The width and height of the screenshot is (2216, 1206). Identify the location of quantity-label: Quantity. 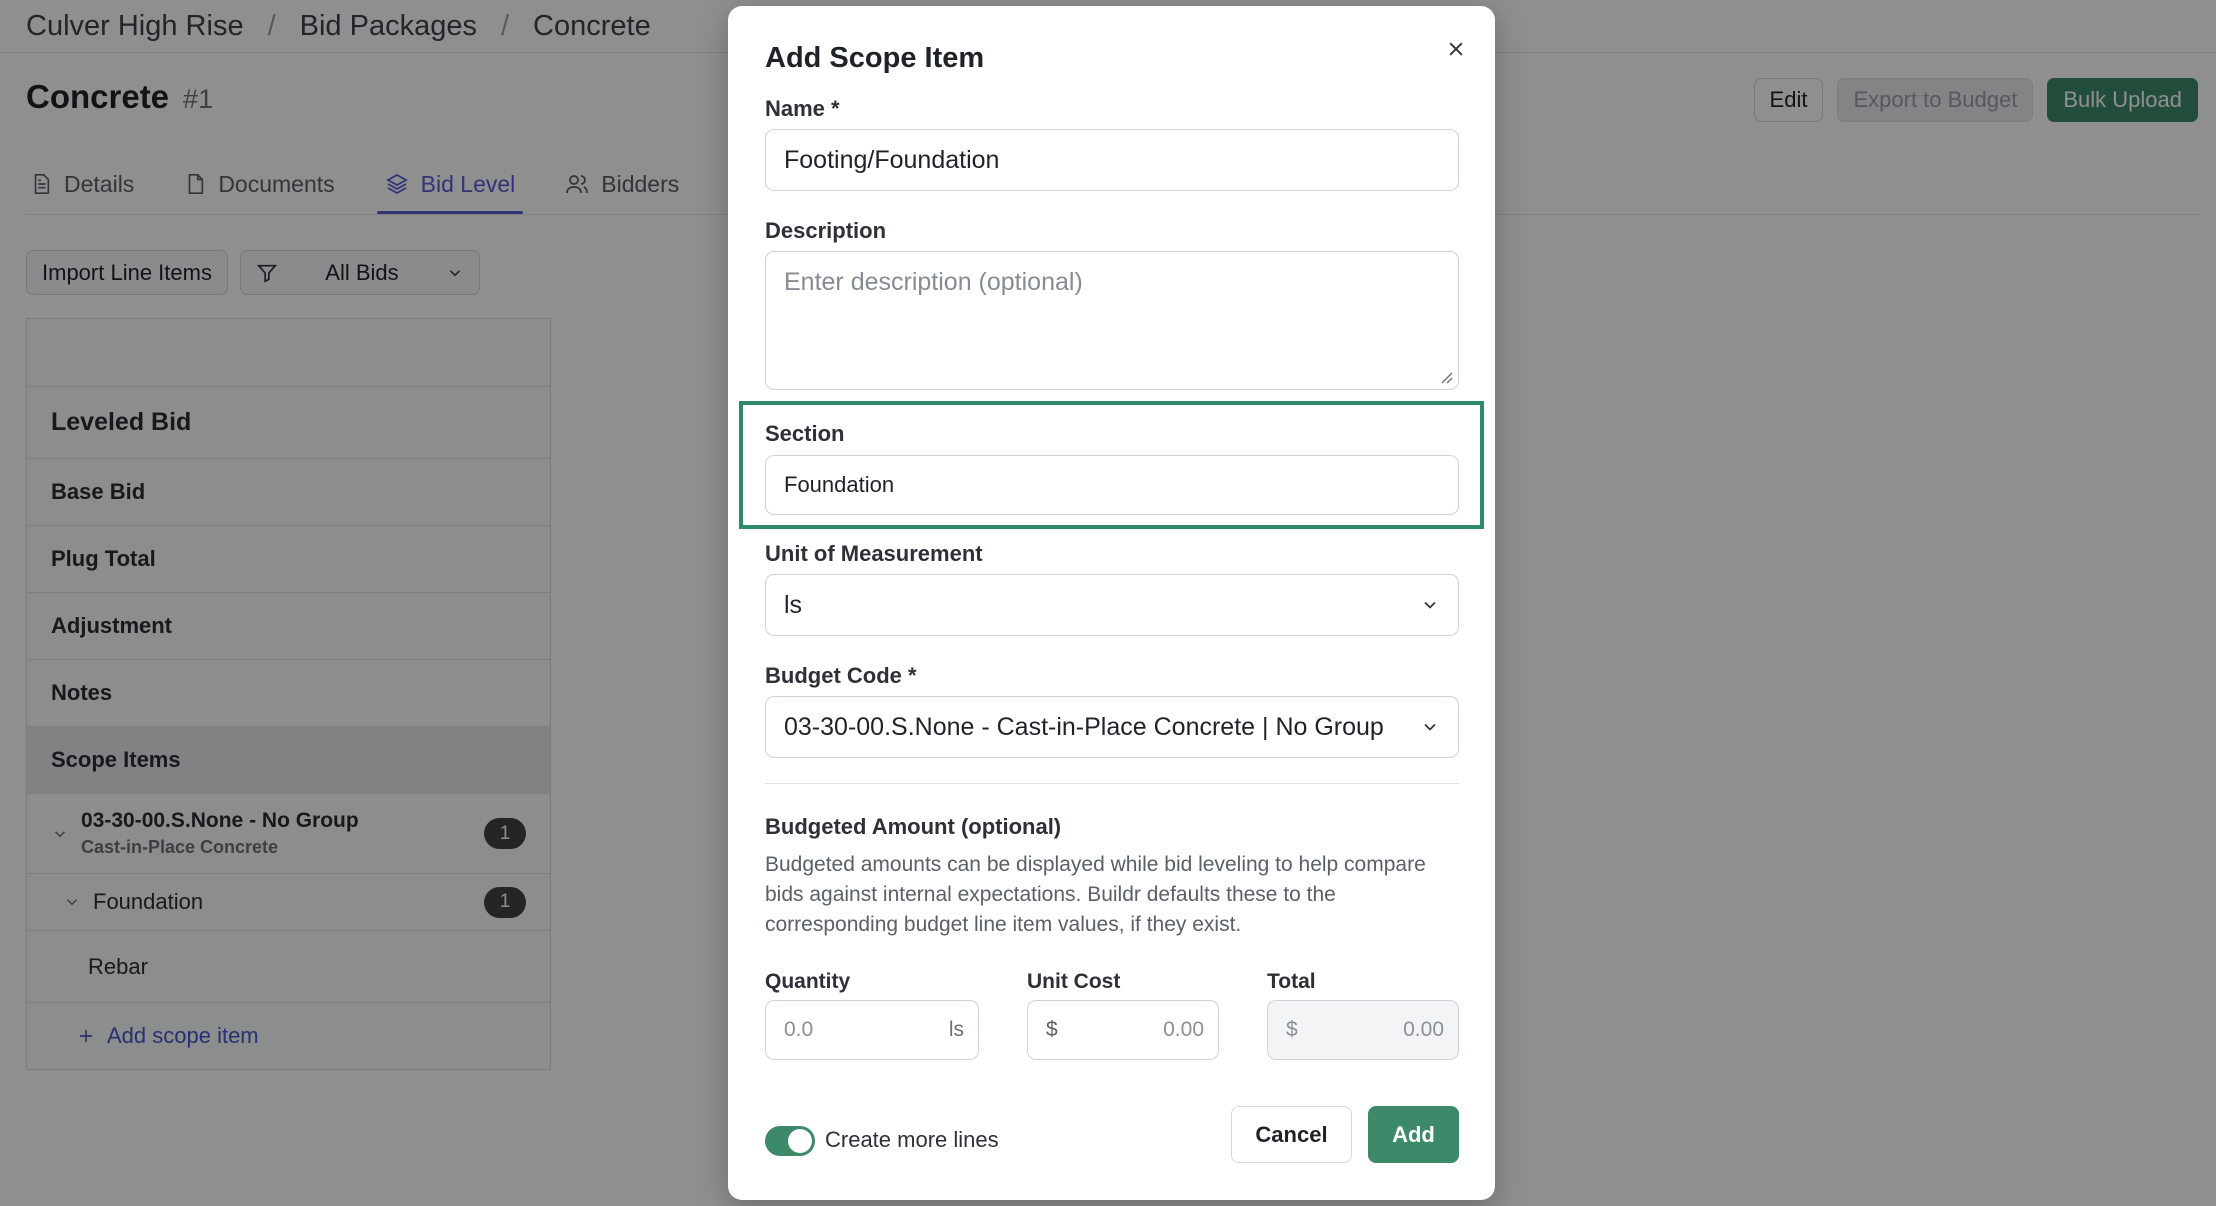
(808, 981).